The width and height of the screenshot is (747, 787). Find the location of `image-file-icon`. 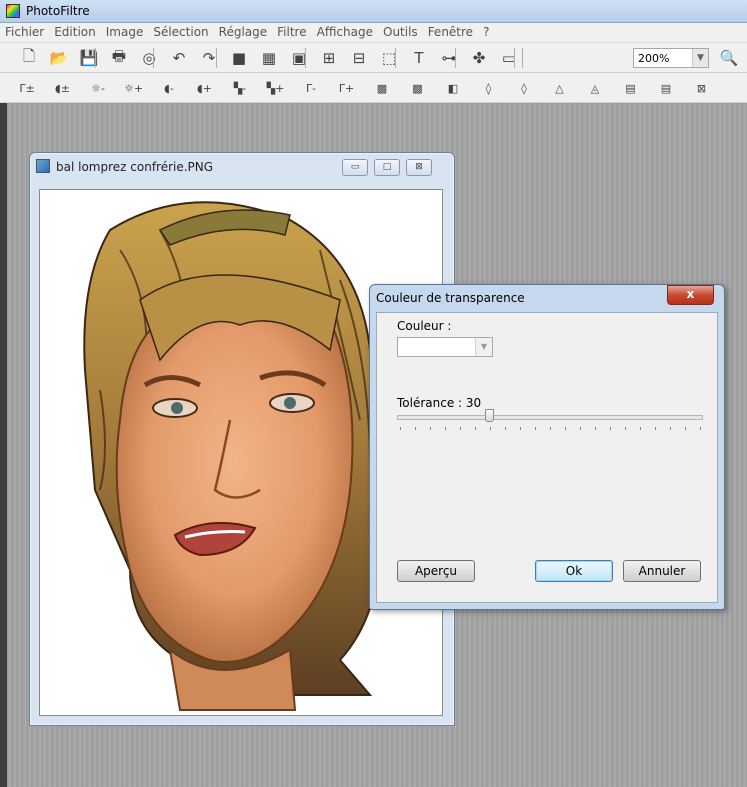

image-file-icon is located at coordinates (43, 166).